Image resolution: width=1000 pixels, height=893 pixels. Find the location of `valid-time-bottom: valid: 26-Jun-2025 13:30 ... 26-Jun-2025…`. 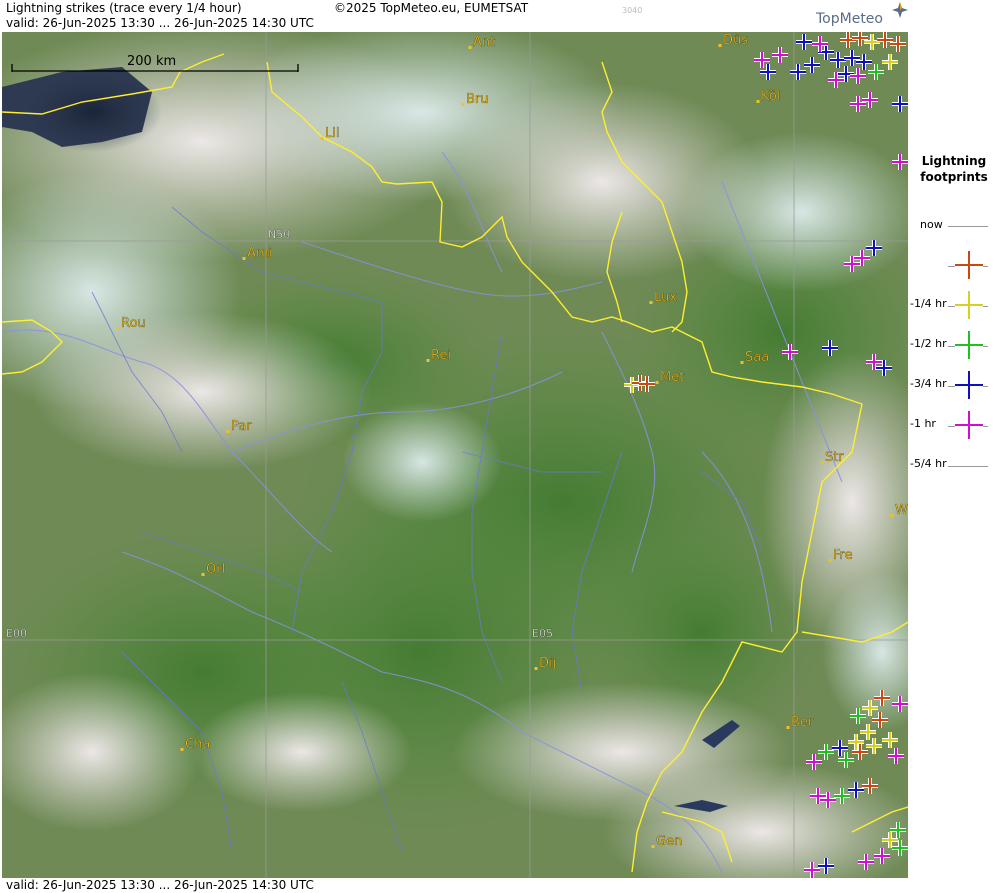

valid-time-bottom: valid: 26-Jun-2025 13:30 ... 26-Jun-2025… is located at coordinates (160, 885).